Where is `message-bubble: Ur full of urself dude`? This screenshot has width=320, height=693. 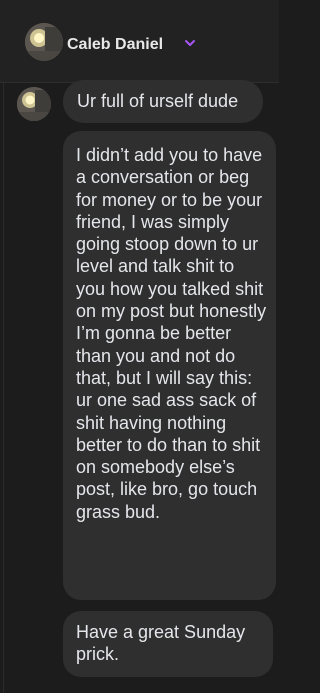
message-bubble: Ur full of urself dude is located at coordinates (163, 101).